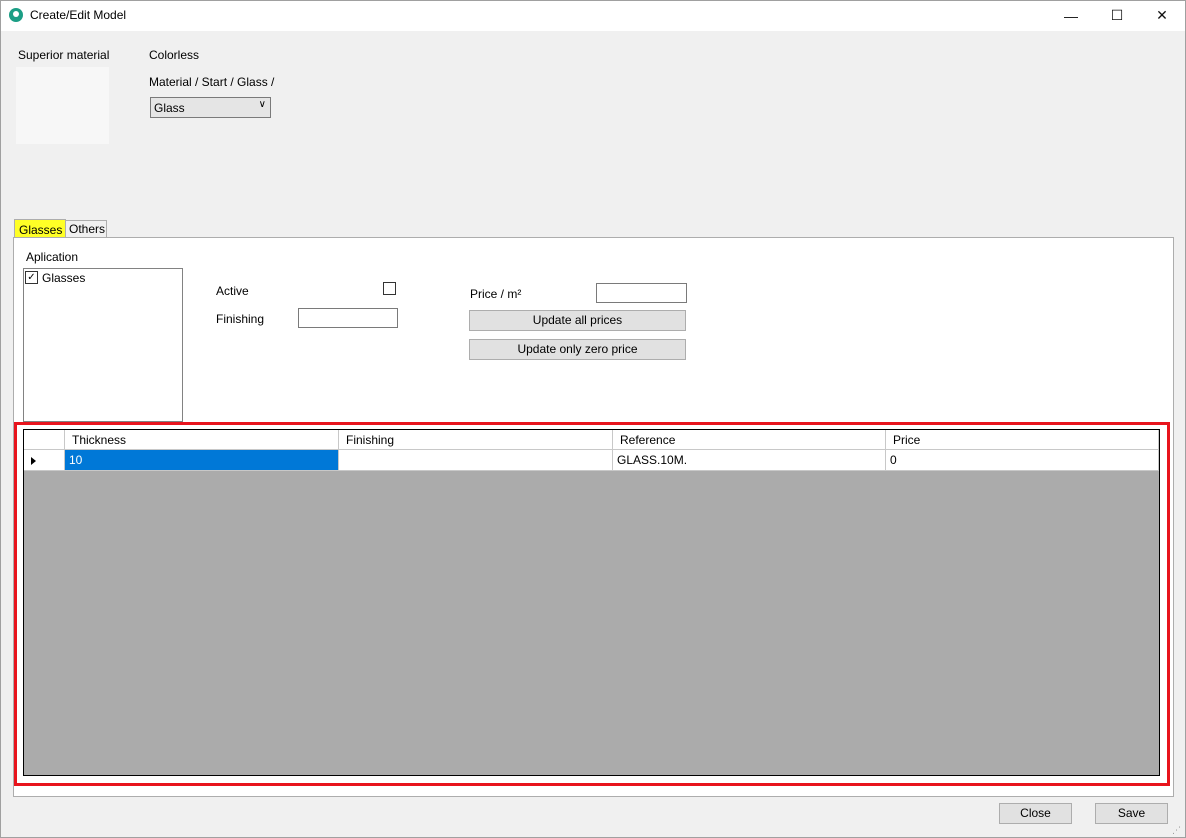 This screenshot has height=838, width=1186. I want to click on minimize-button: —, so click(1071, 15).